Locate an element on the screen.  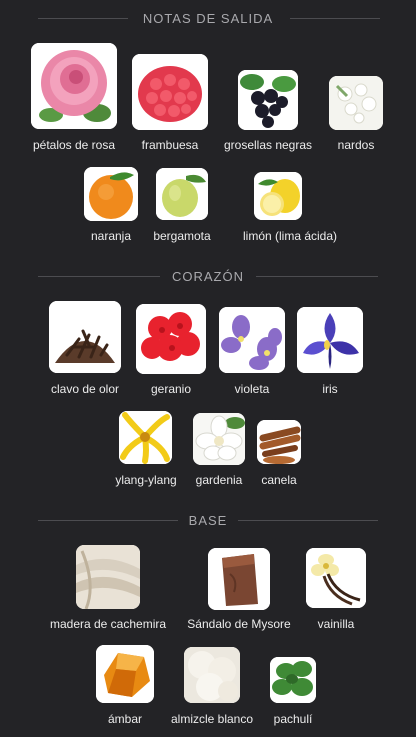
note-label: vainilla is located at coordinates (336, 624).